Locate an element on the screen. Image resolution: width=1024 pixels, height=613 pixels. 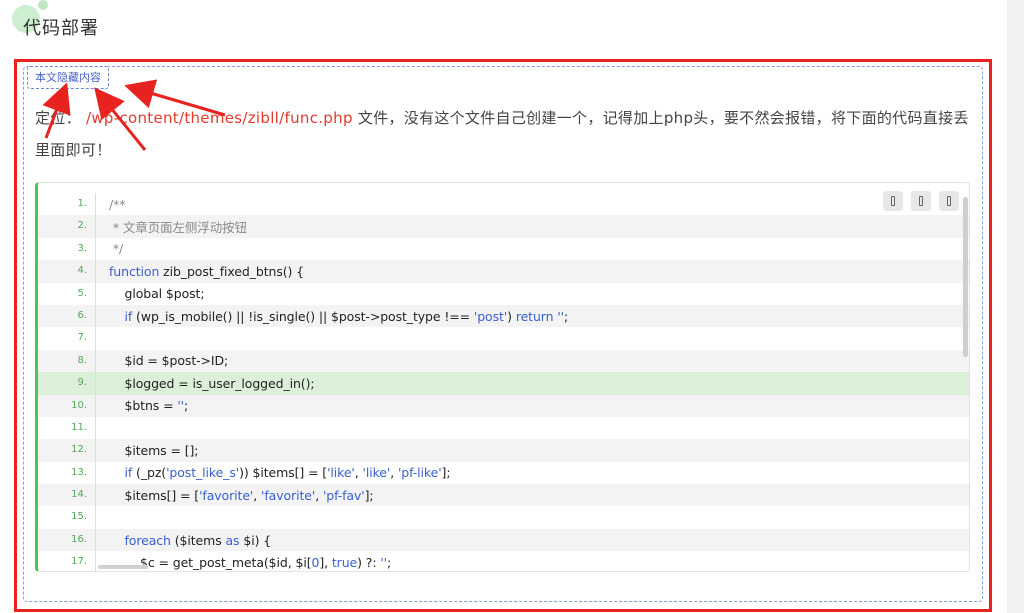
code-text: $logged = is_user_logged_in(); is located at coordinates (212, 383).